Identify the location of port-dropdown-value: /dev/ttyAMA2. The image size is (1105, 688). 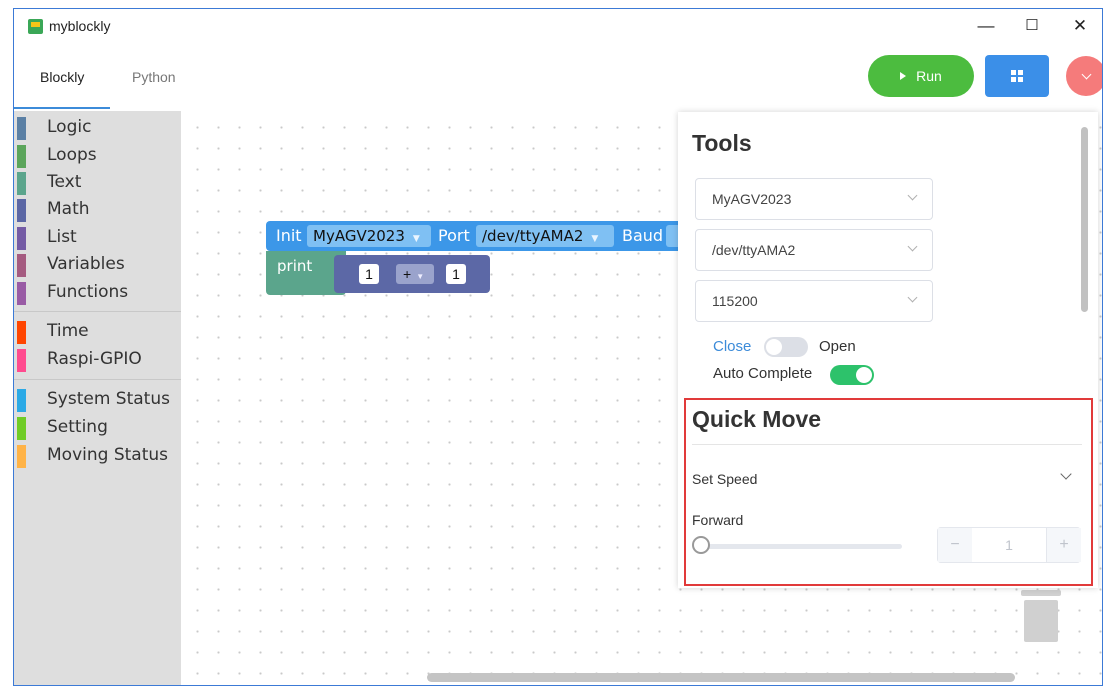
(533, 236).